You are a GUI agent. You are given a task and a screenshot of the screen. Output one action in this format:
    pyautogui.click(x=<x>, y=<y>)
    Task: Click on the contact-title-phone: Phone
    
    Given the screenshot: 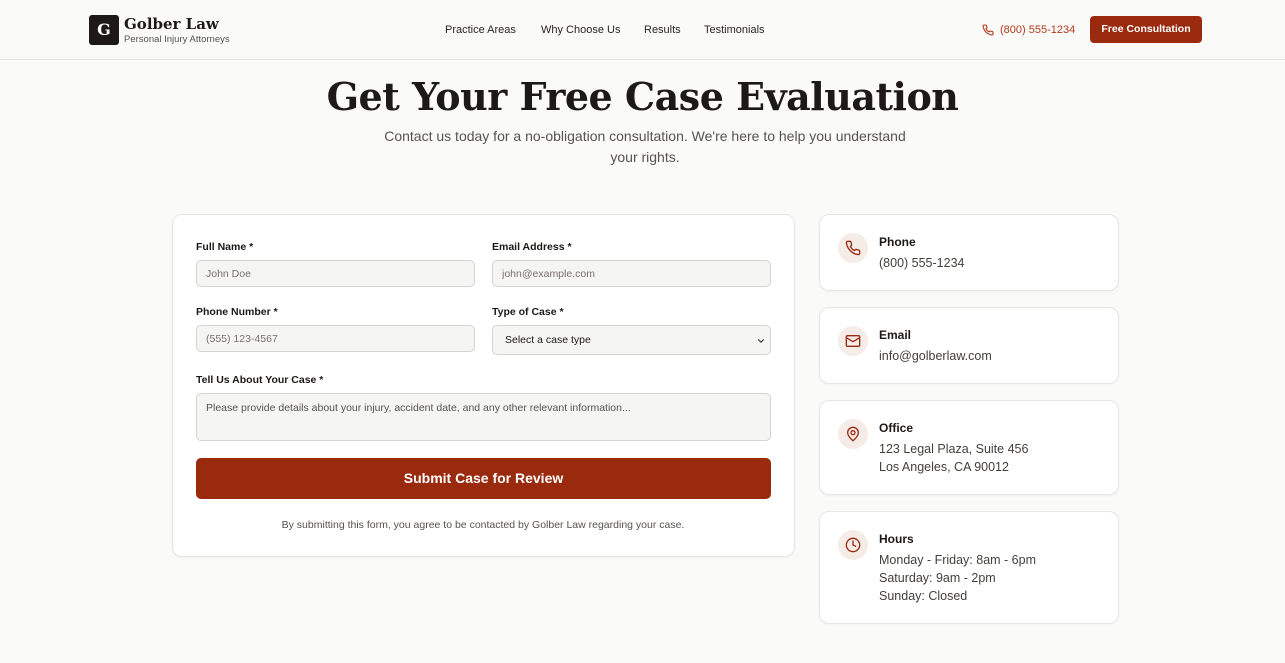 What is the action you would take?
    pyautogui.click(x=897, y=242)
    